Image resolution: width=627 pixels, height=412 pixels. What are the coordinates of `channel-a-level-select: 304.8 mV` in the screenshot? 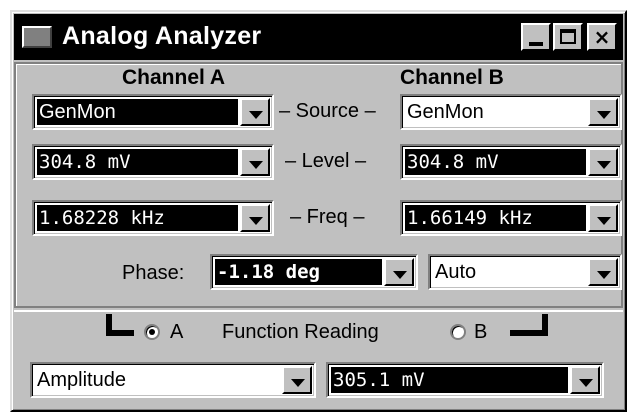 It's located at (153, 162).